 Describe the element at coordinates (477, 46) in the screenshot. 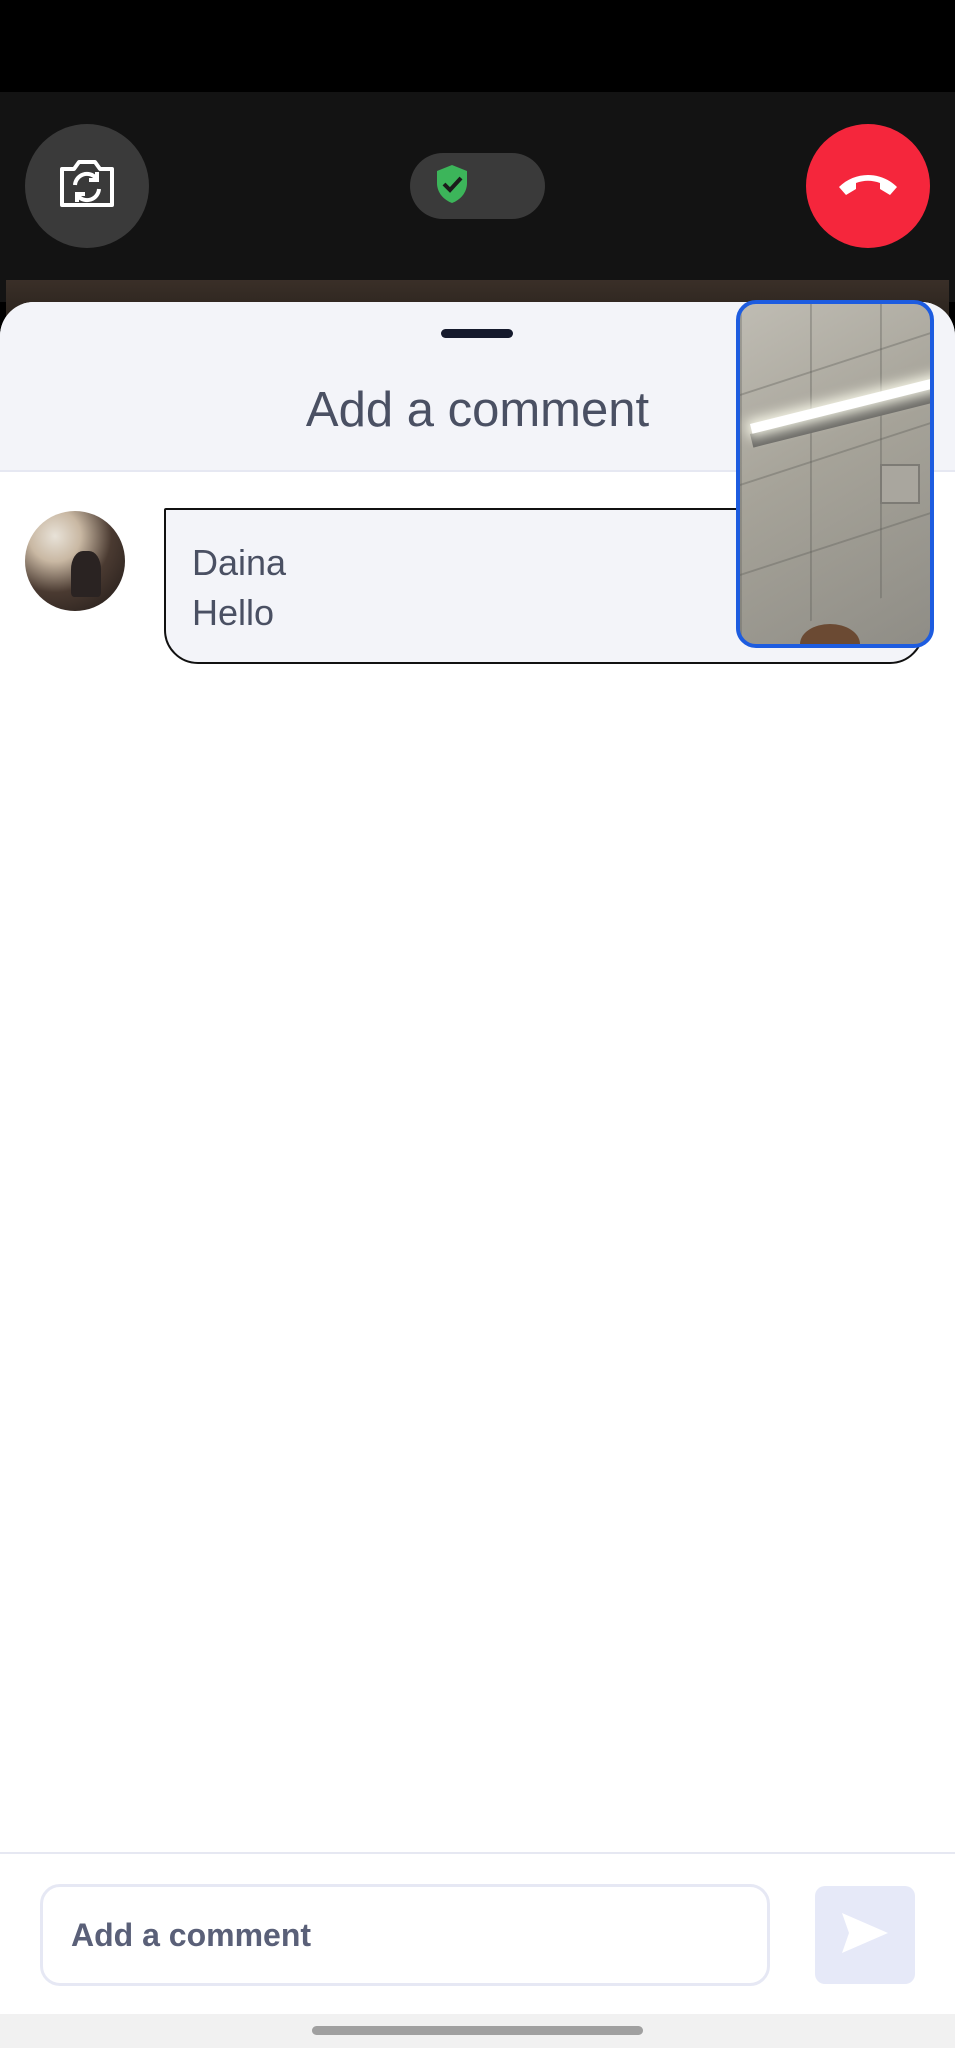

I see `status-bar` at that location.